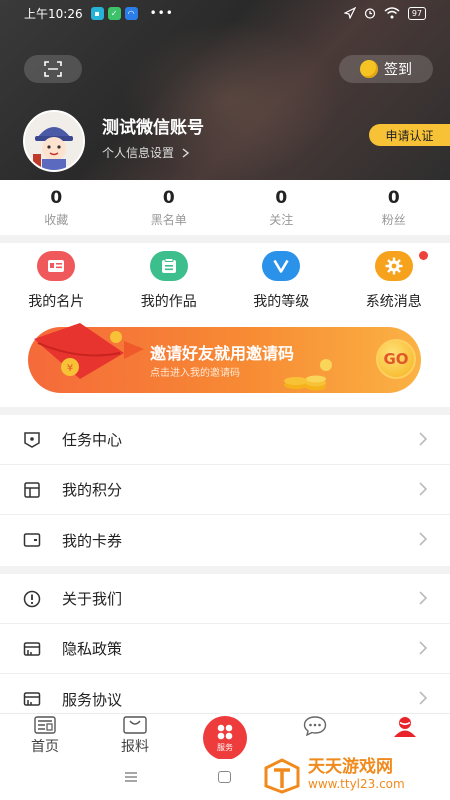 This screenshot has height=800, width=450. What do you see at coordinates (350, 766) in the screenshot?
I see `watermark-title: 天天游戏网` at bounding box center [350, 766].